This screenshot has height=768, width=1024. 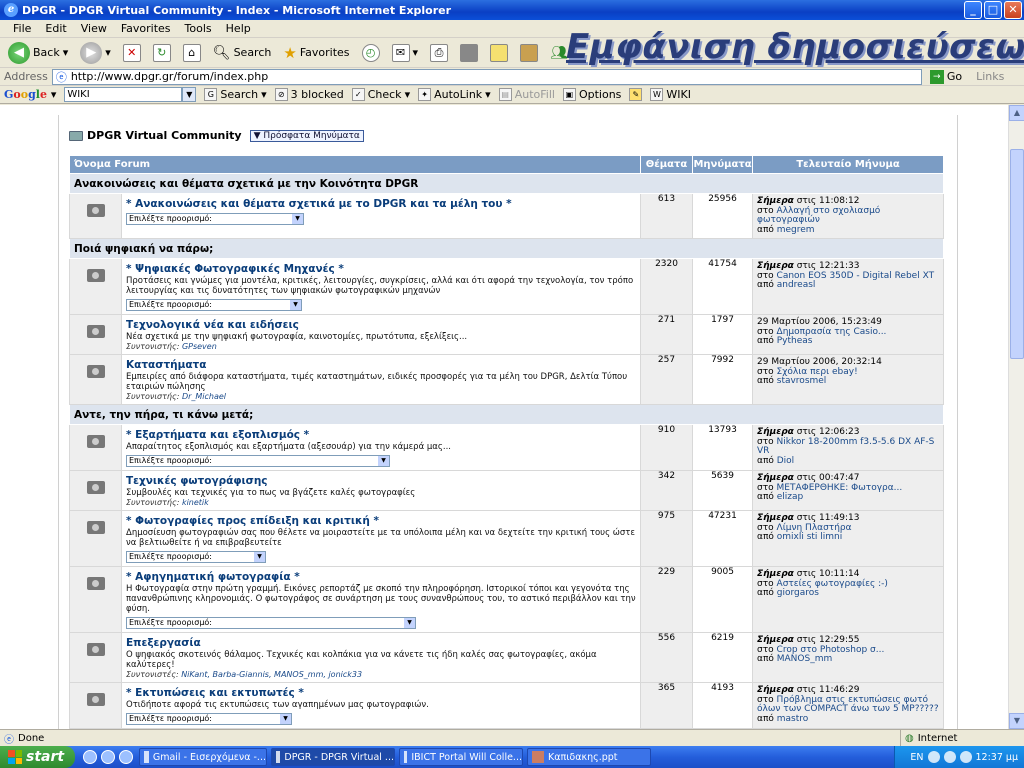 I want to click on google-search-box: WIKI ▼, so click(x=130, y=94).